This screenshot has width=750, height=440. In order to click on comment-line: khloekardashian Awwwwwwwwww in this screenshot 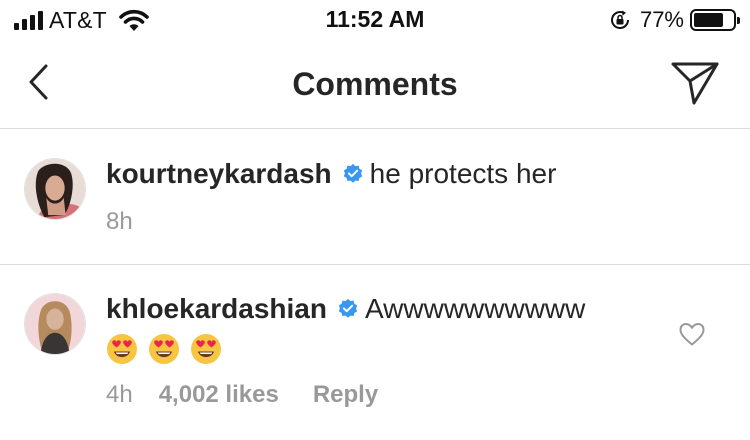, I will do `click(383, 309)`.